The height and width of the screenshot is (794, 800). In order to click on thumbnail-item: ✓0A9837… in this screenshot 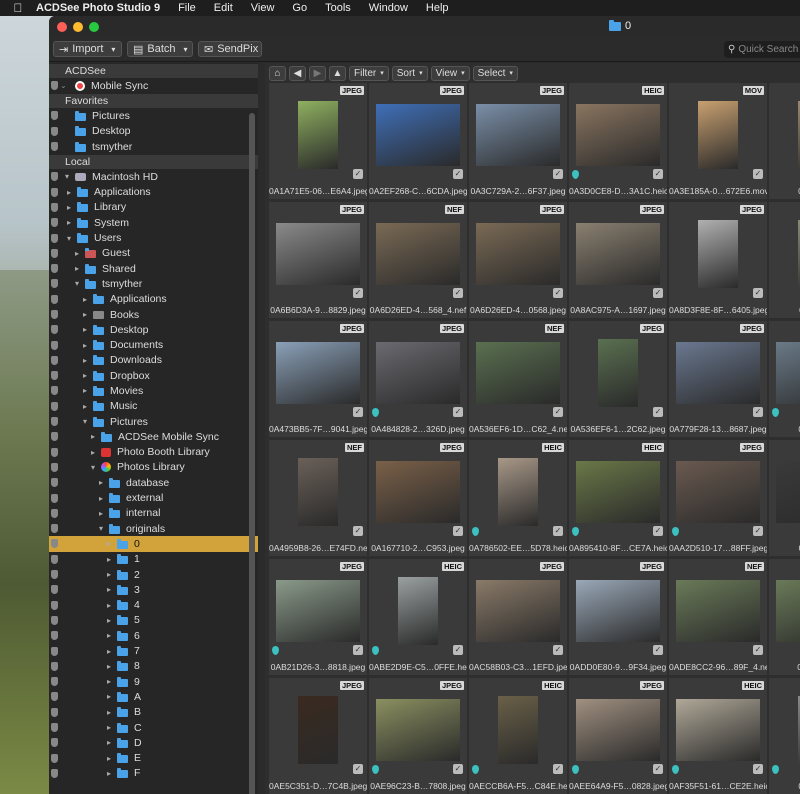, I will do `click(784, 260)`.